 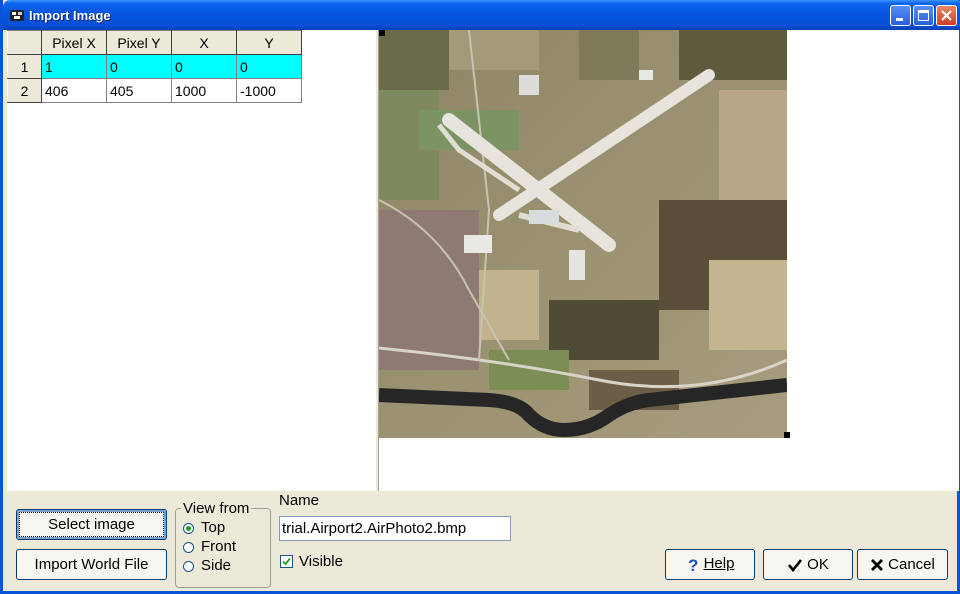 I want to click on question-mark-icon: ?, so click(x=693, y=565).